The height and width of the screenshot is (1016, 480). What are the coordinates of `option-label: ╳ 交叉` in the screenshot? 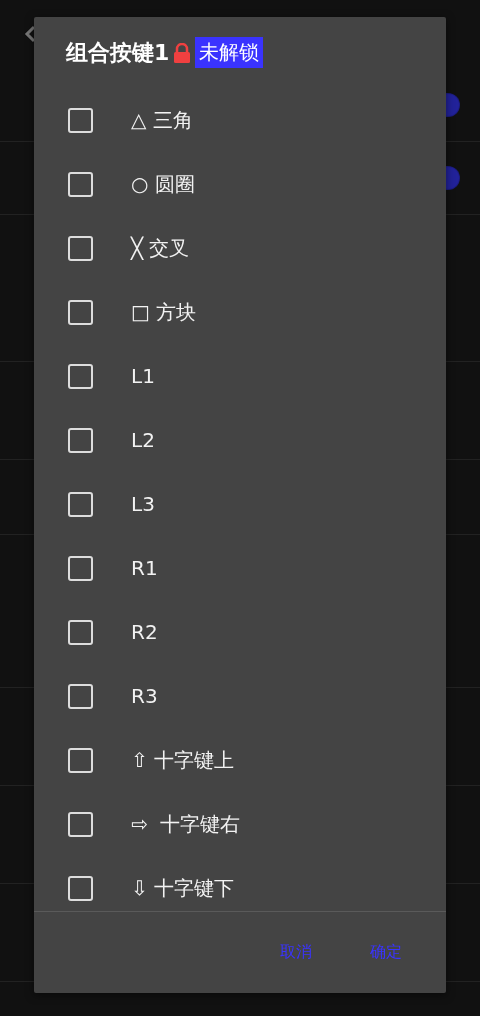 It's located at (160, 248).